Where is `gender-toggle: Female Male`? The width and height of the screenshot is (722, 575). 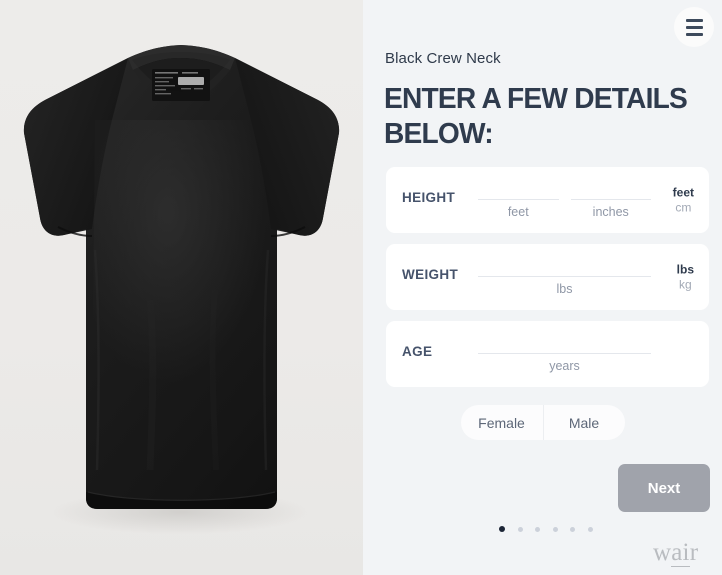 gender-toggle: Female Male is located at coordinates (542, 422).